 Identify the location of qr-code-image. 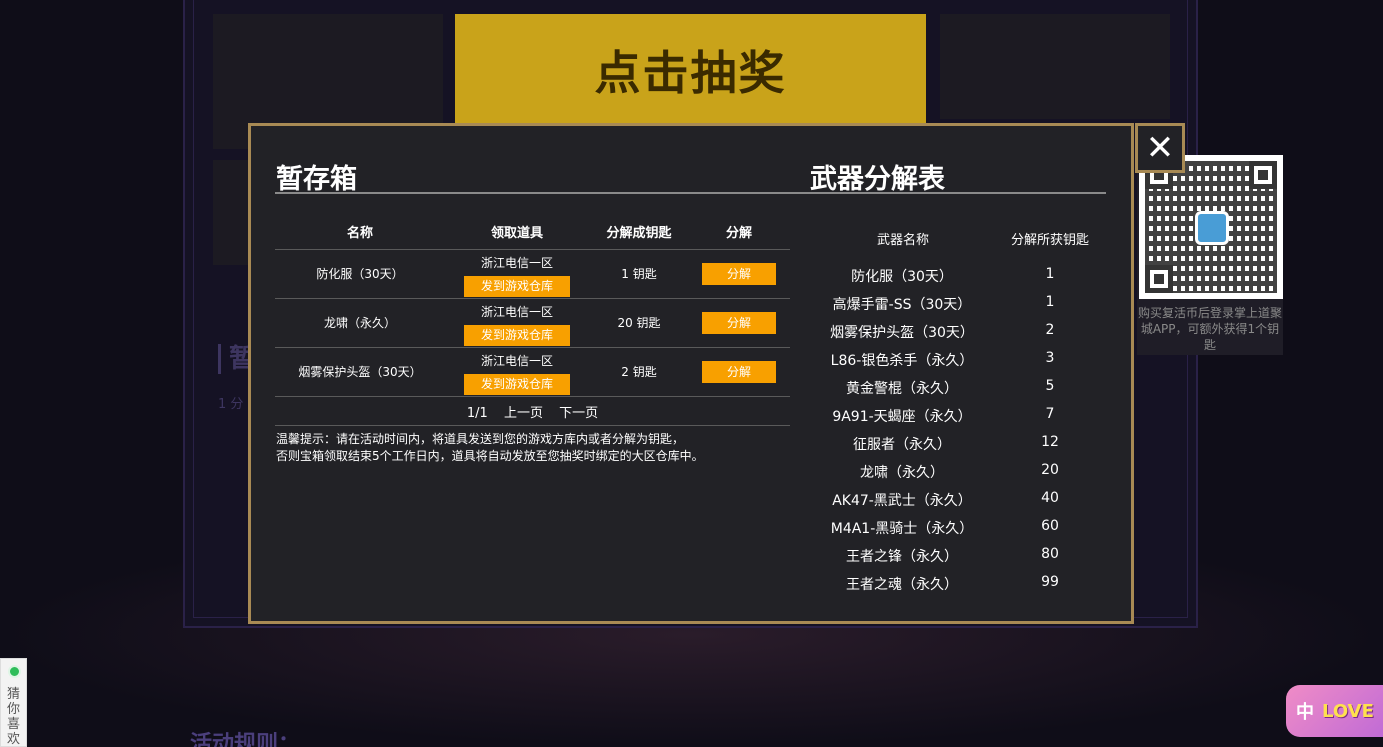
(1211, 227).